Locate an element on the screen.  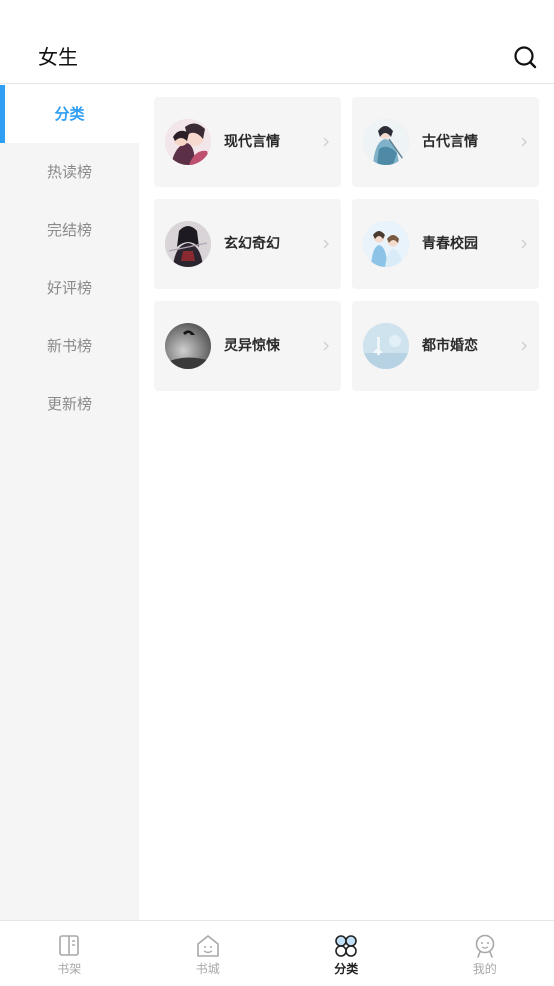
bookstore-icon is located at coordinates (207, 946).